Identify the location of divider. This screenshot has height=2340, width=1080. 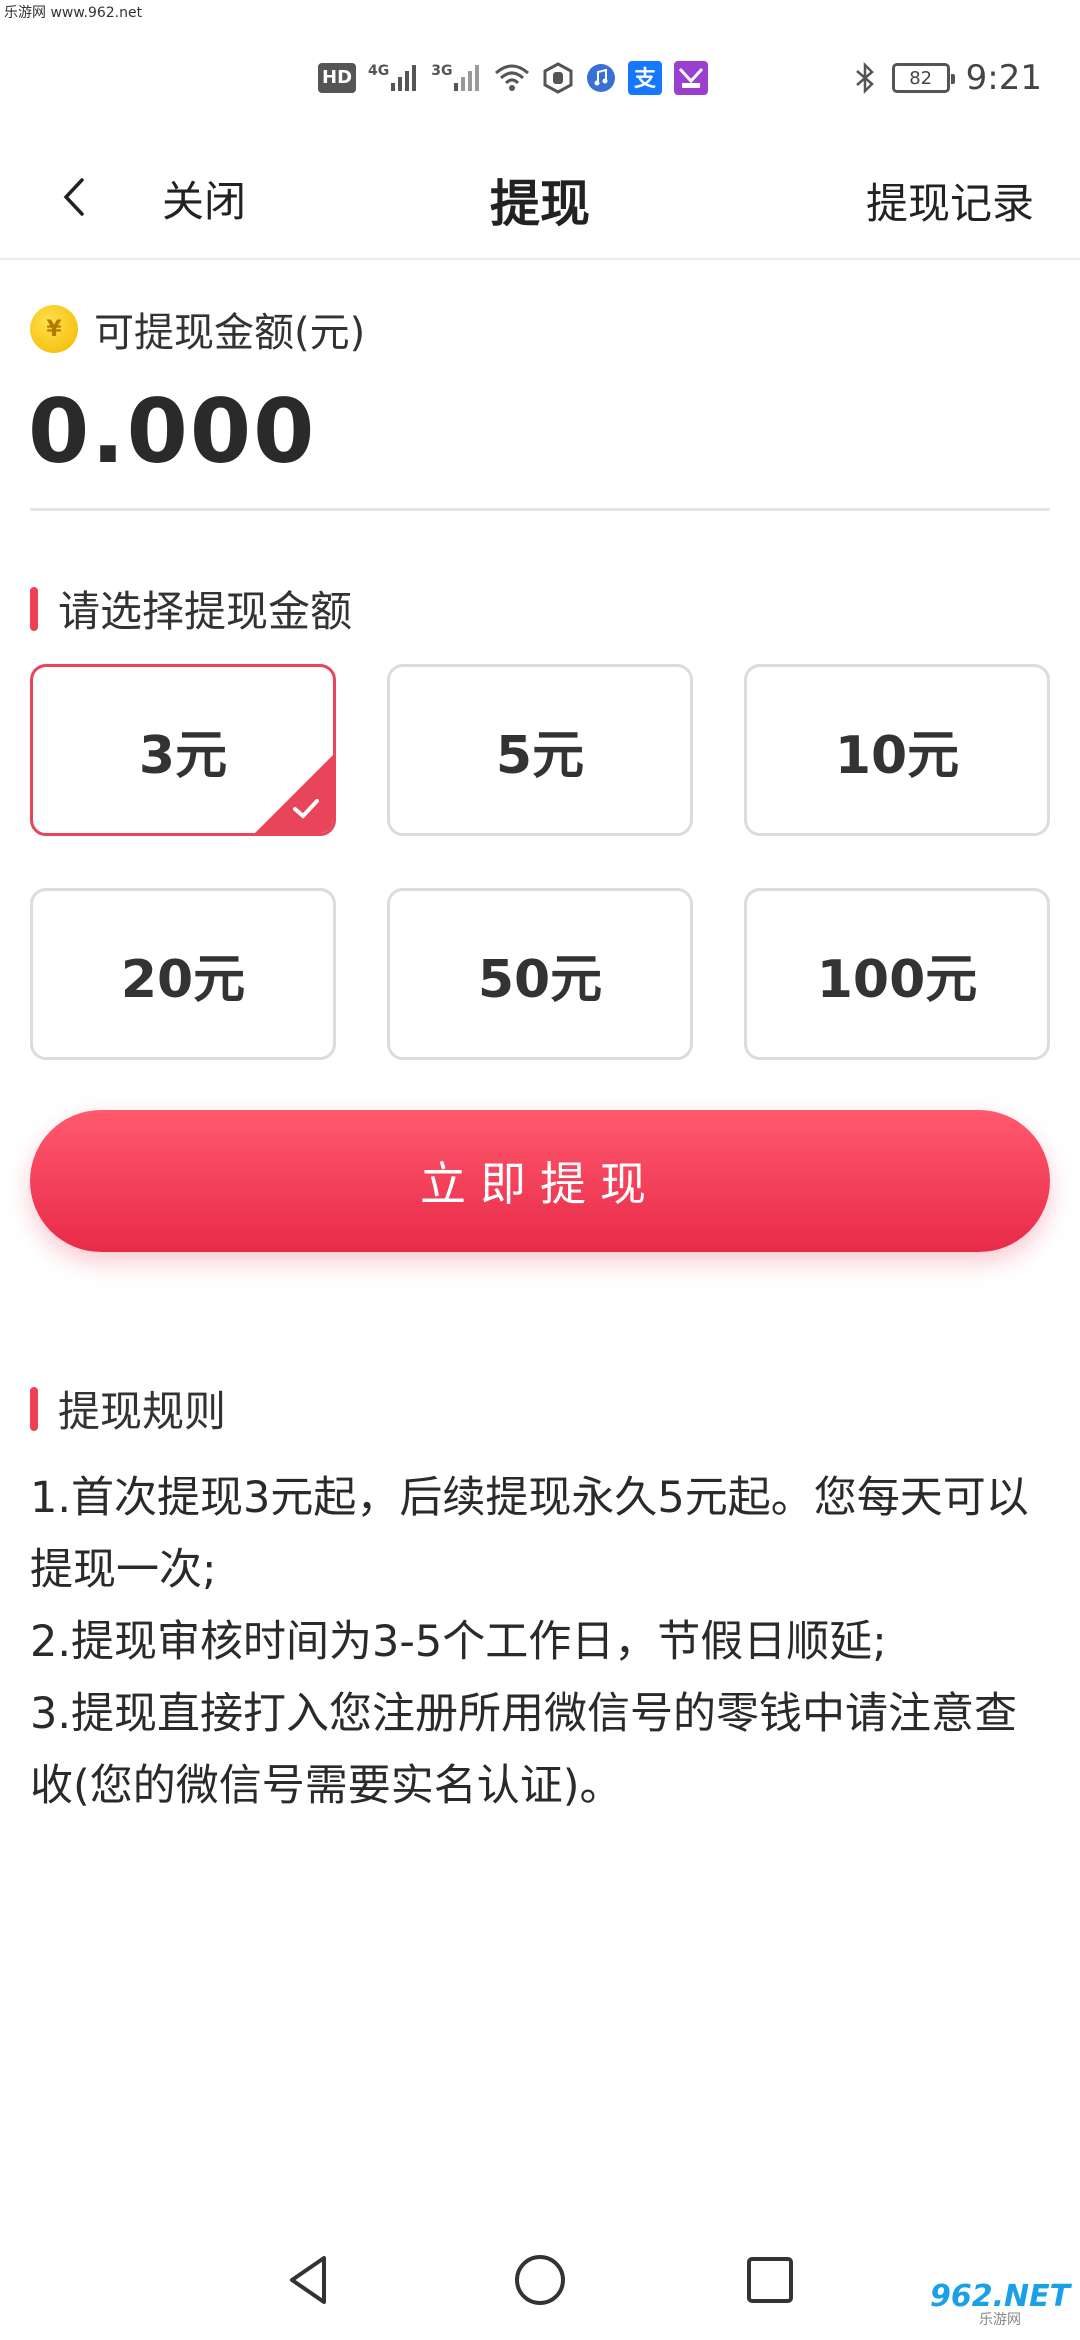
(540, 509).